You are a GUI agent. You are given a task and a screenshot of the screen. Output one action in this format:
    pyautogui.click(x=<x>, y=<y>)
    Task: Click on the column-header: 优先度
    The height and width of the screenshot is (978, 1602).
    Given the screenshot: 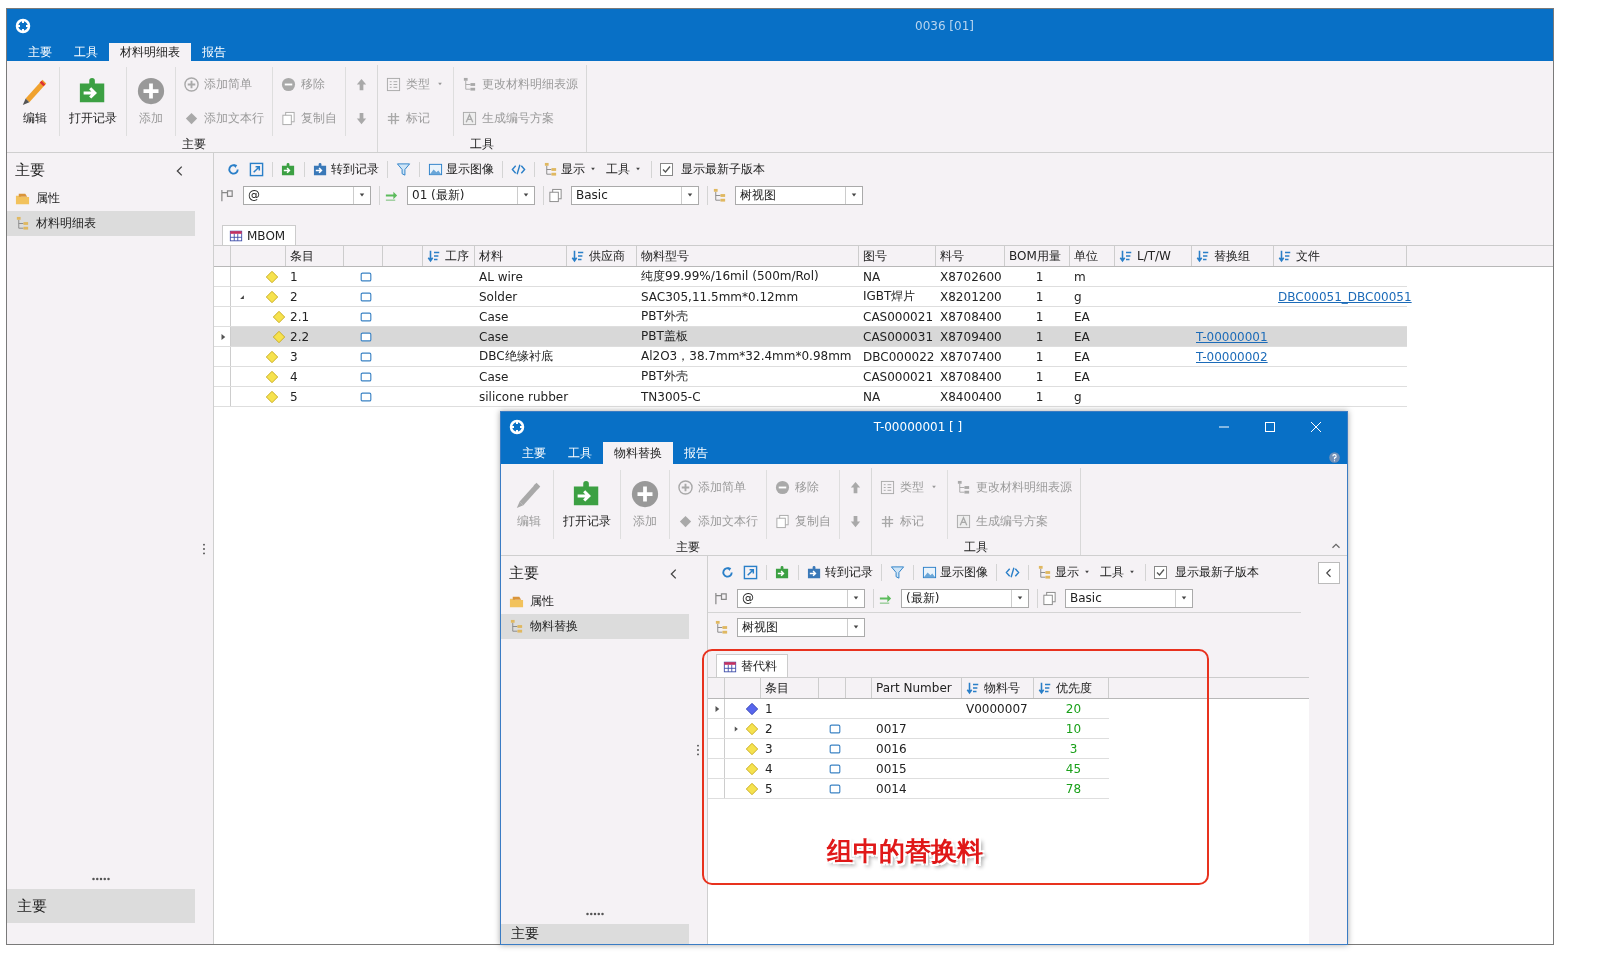 What is the action you would take?
    pyautogui.click(x=1071, y=688)
    